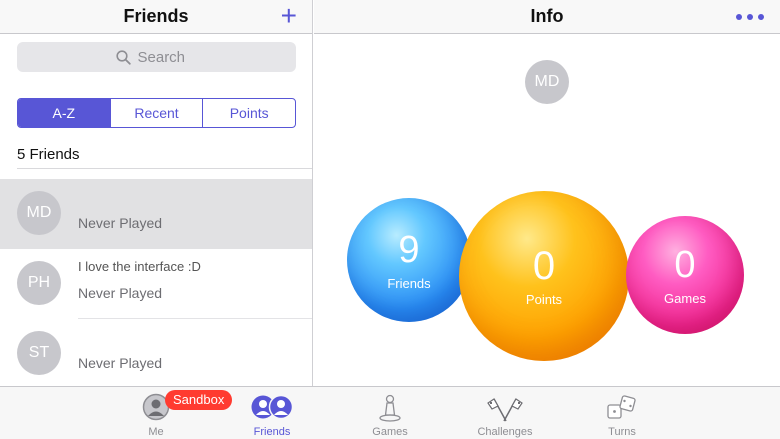 The height and width of the screenshot is (439, 780). Describe the element at coordinates (167, 57) in the screenshot. I see `search-input` at that location.